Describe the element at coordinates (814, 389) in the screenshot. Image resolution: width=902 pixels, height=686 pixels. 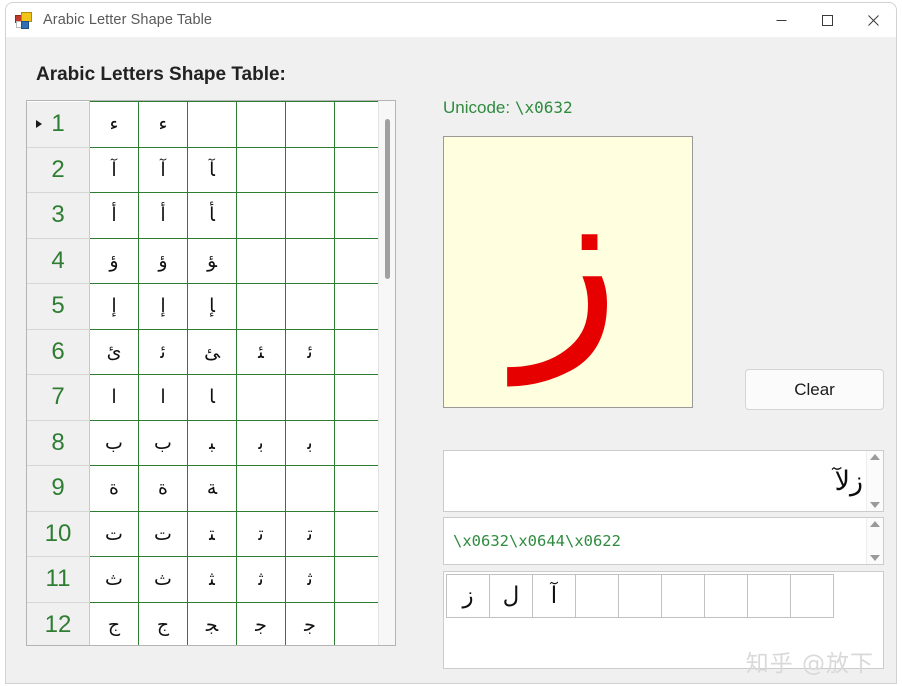
I see `clear-button: Clear` at that location.